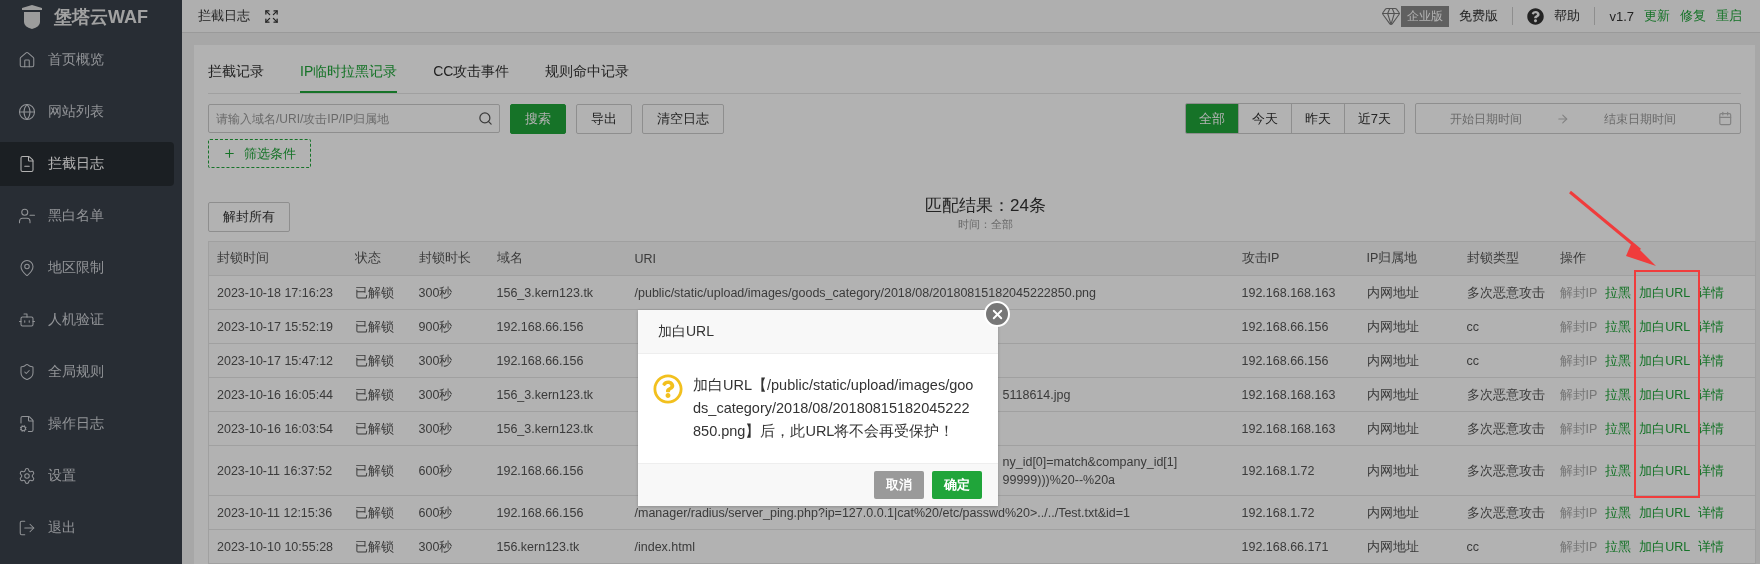 The width and height of the screenshot is (1760, 564). Describe the element at coordinates (538, 118) in the screenshot. I see `search-button: 搜索` at that location.